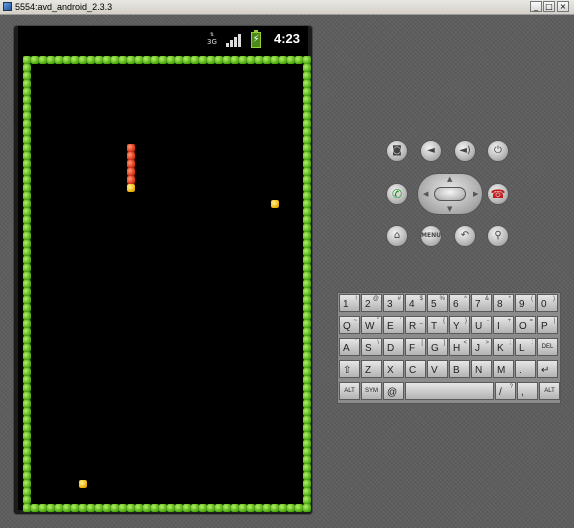 Image resolution: width=574 pixels, height=528 pixels. What do you see at coordinates (437, 325) in the screenshot?
I see `key-t: T{` at bounding box center [437, 325].